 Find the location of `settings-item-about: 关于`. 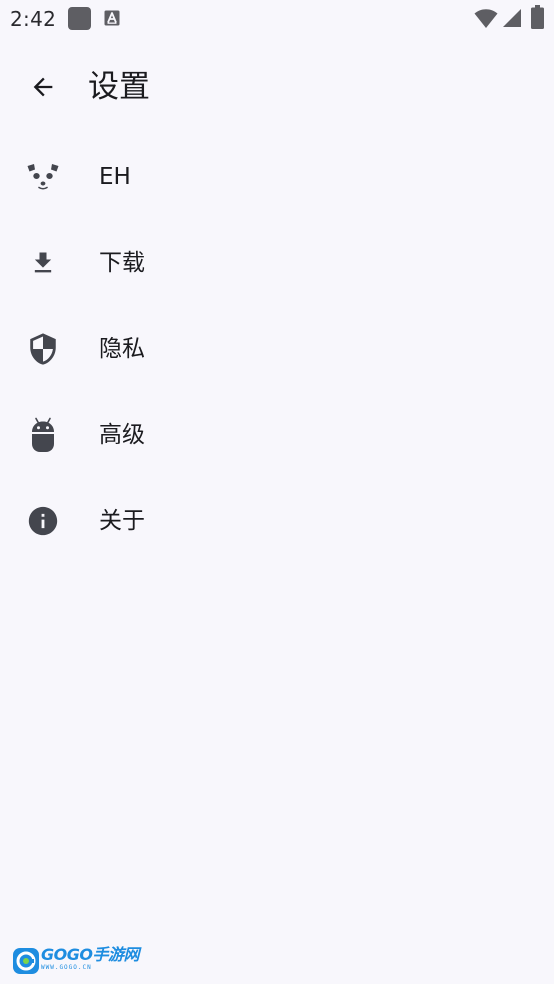

settings-item-about: 关于 is located at coordinates (277, 521).